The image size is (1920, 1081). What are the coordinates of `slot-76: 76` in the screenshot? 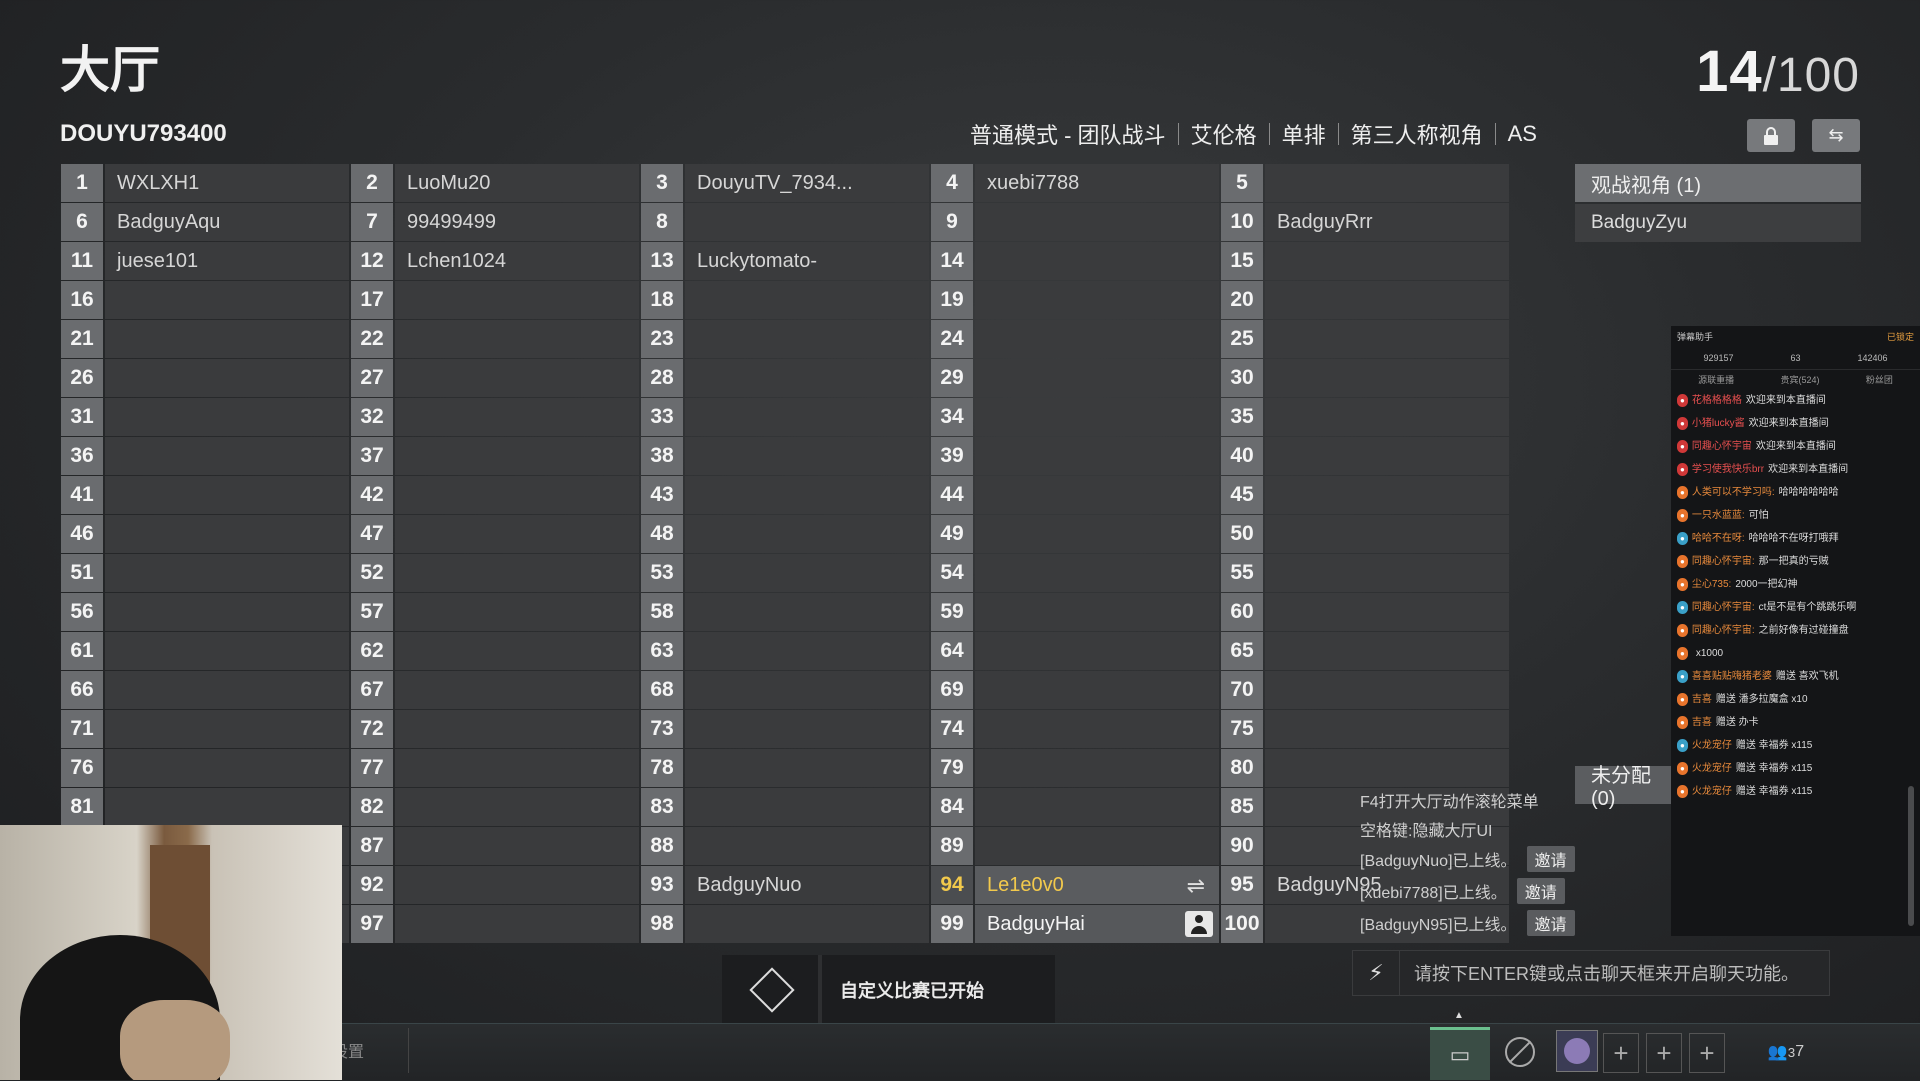 It's located at (206, 768).